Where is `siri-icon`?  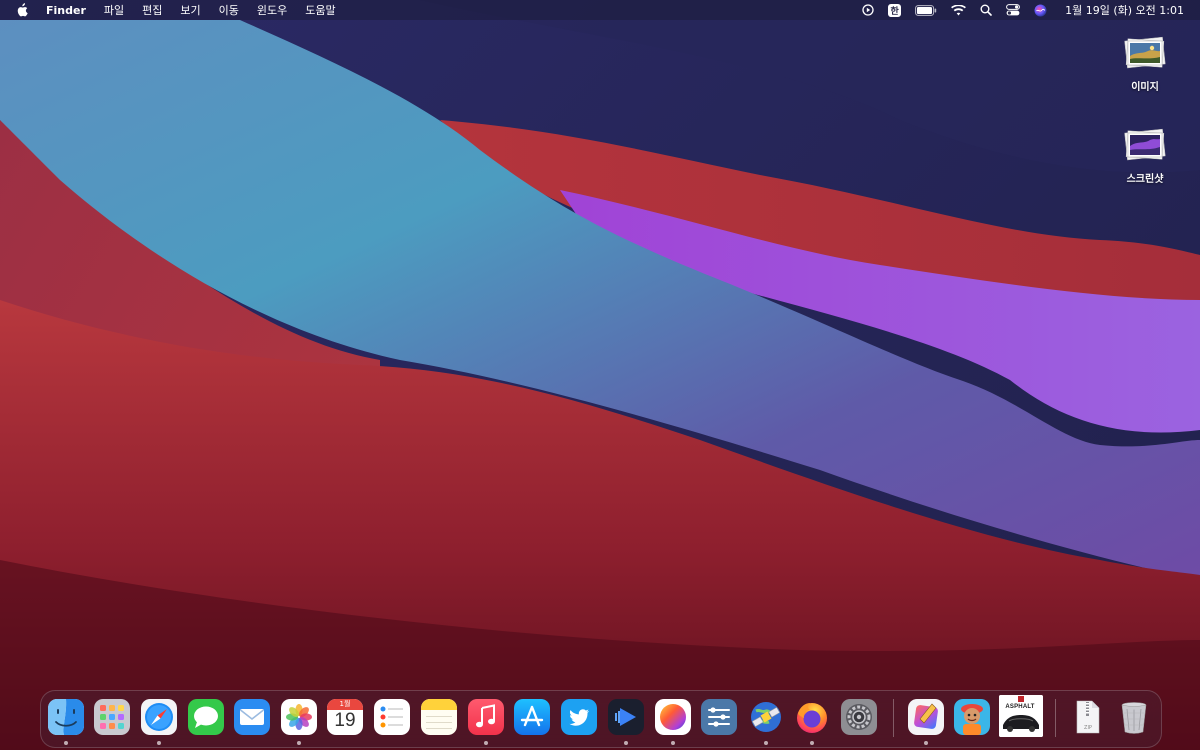
siri-icon is located at coordinates (1040, 10).